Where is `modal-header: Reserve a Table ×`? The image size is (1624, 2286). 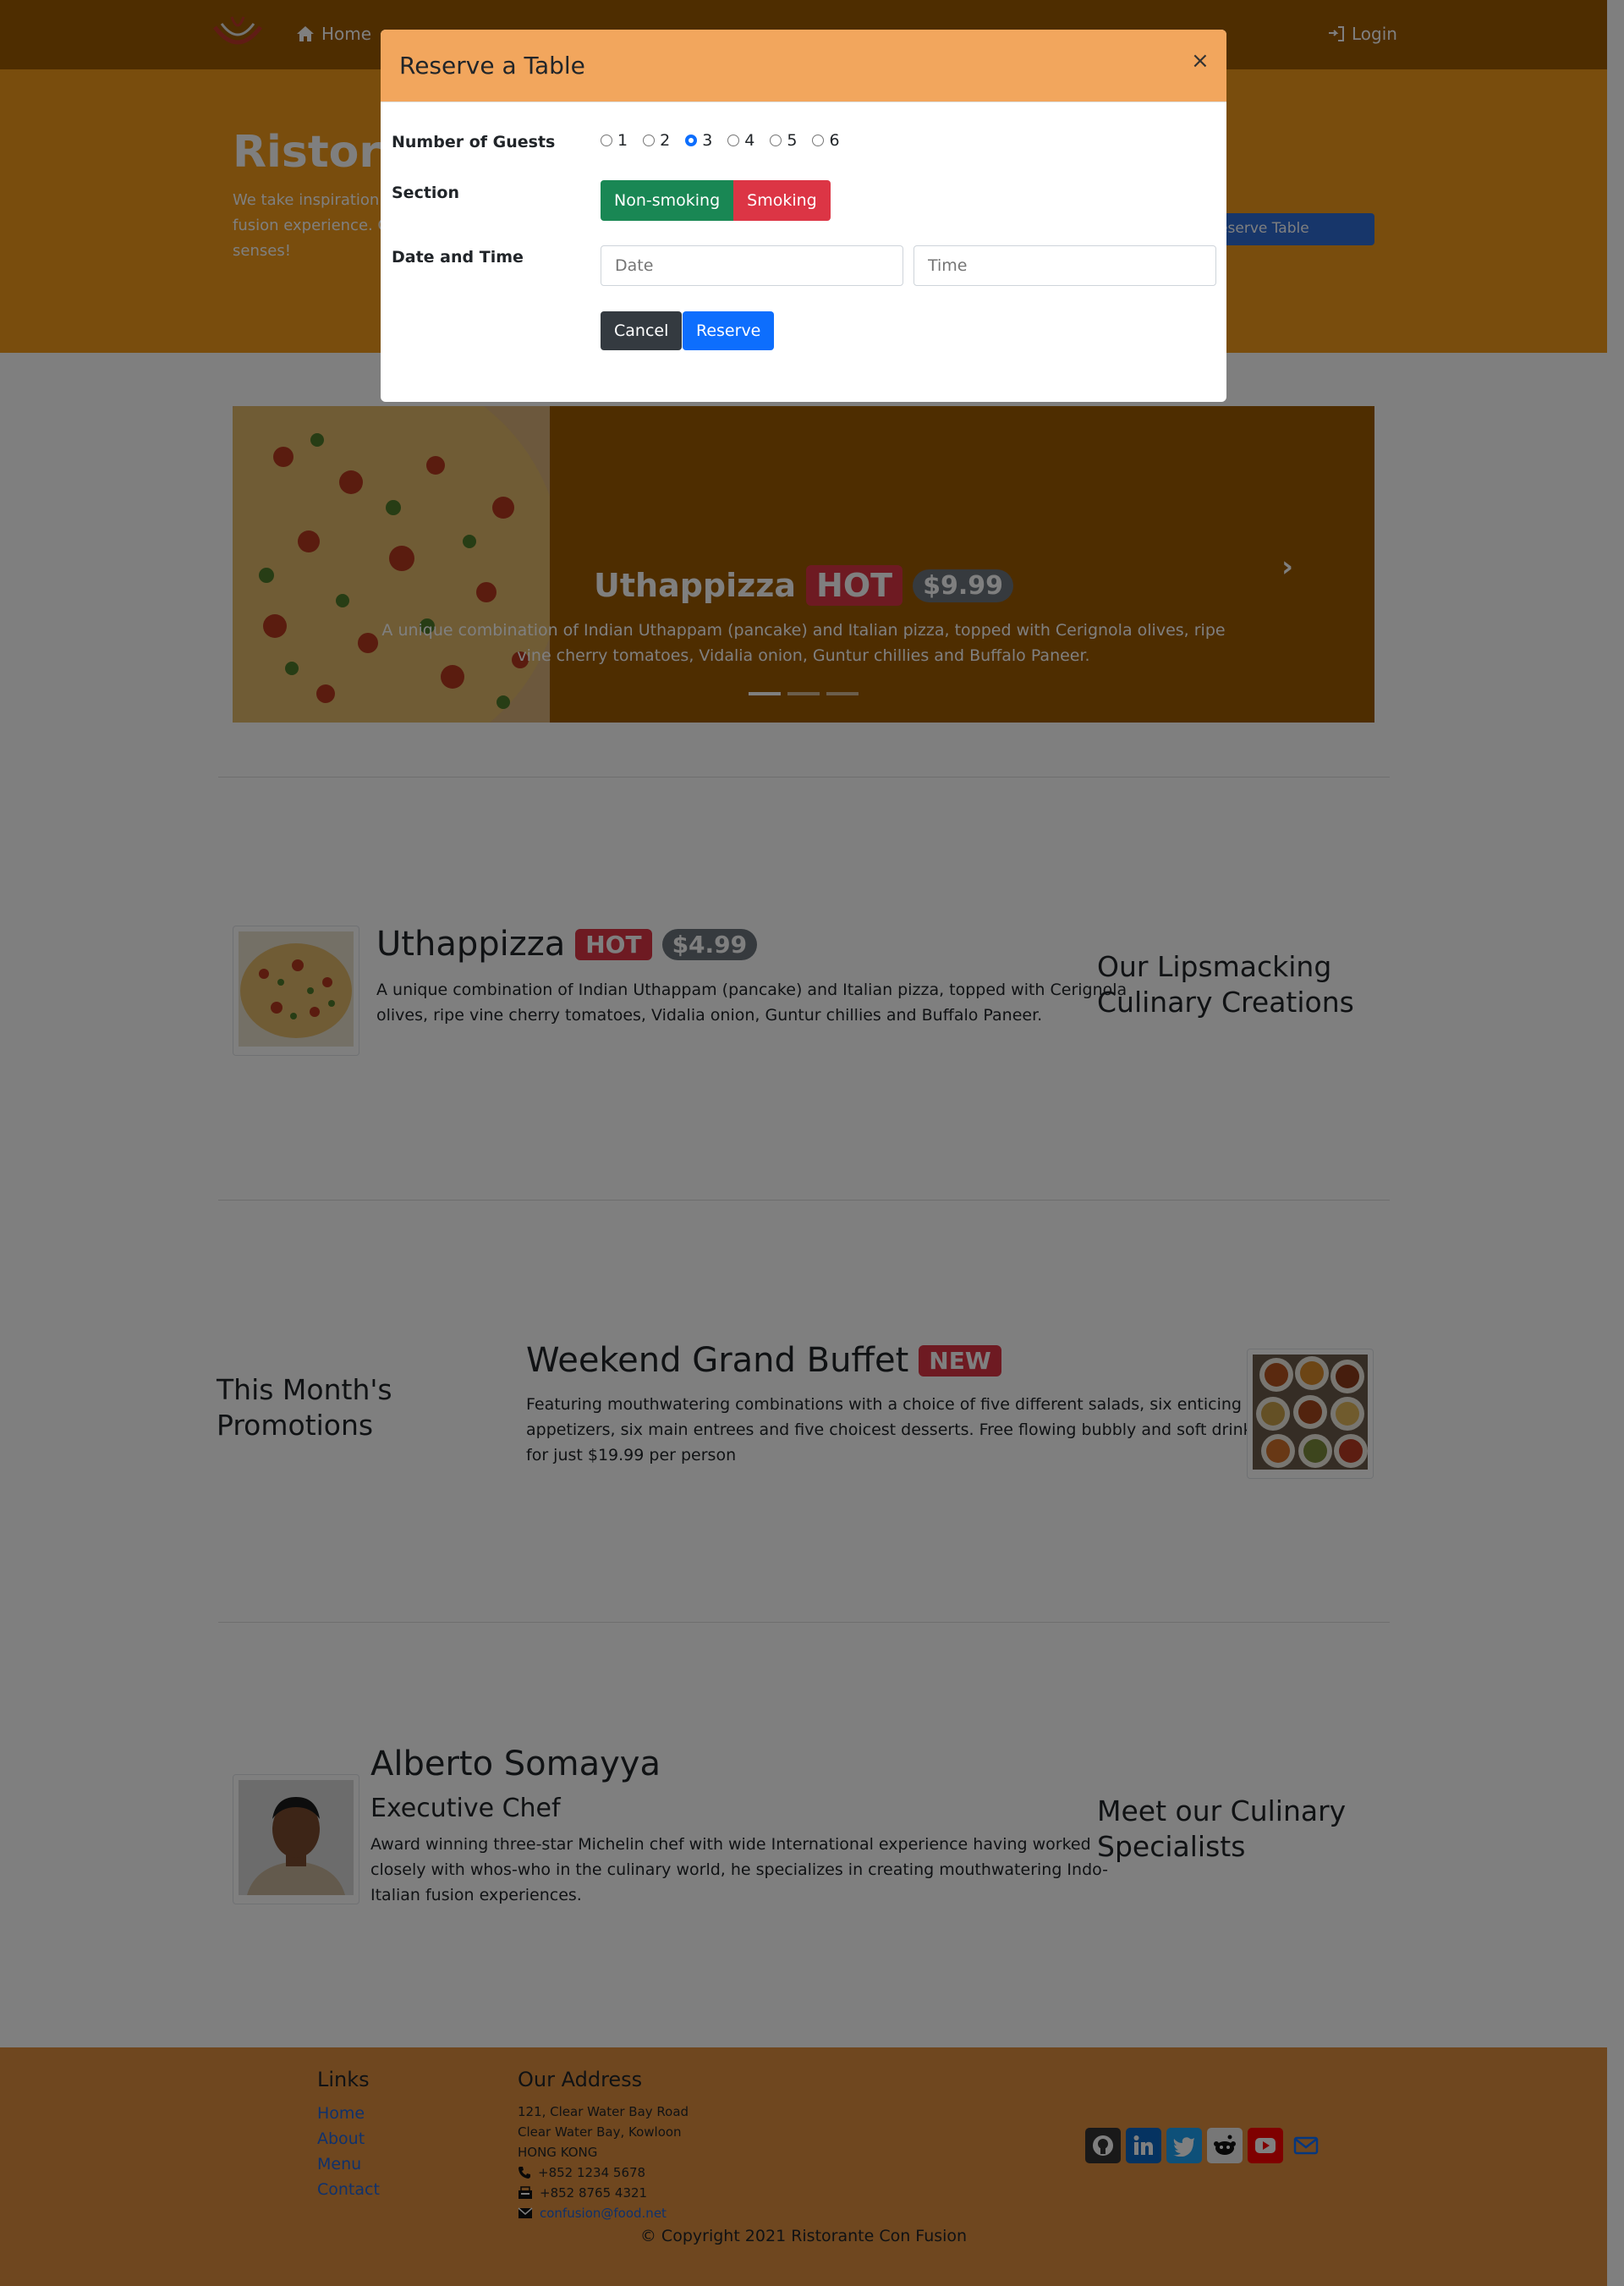 modal-header: Reserve a Table × is located at coordinates (803, 66).